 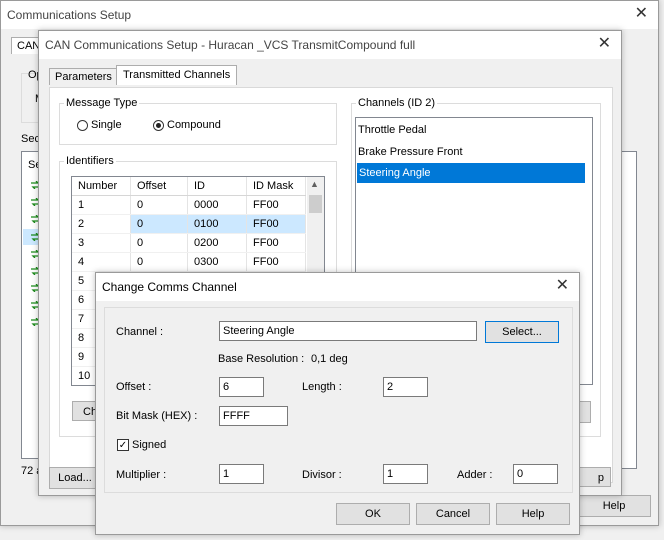 I want to click on col-id-mask: ID Mask, so click(x=276, y=186).